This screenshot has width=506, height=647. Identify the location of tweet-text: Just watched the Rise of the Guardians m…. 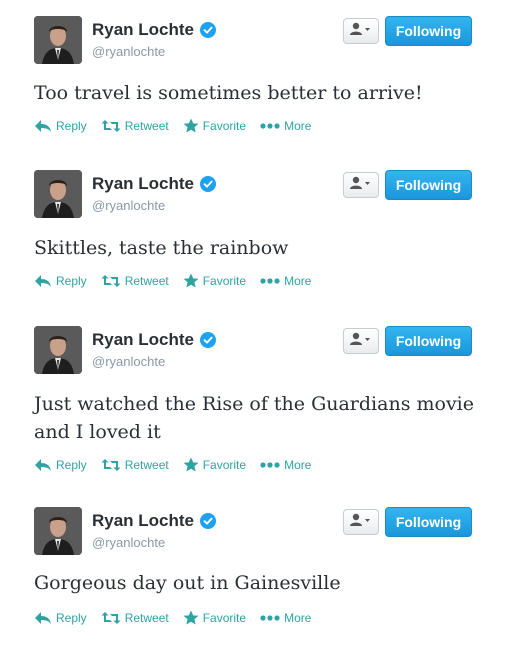
(254, 418).